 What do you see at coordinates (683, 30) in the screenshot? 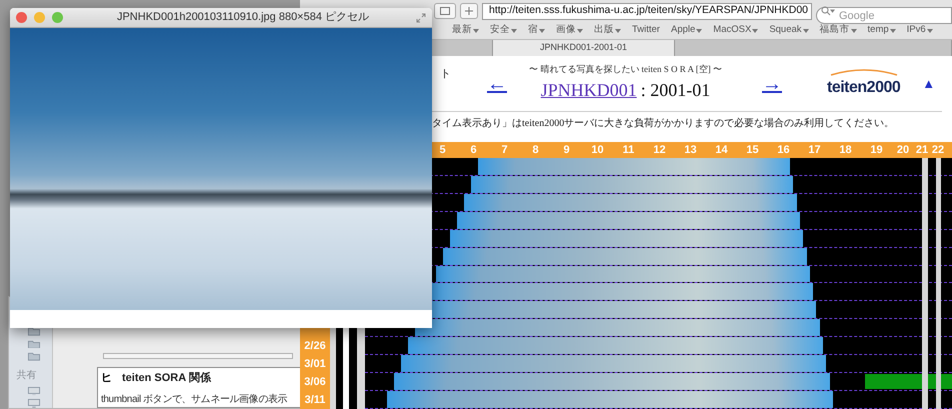
I see `bookmark-link: Apple` at bounding box center [683, 30].